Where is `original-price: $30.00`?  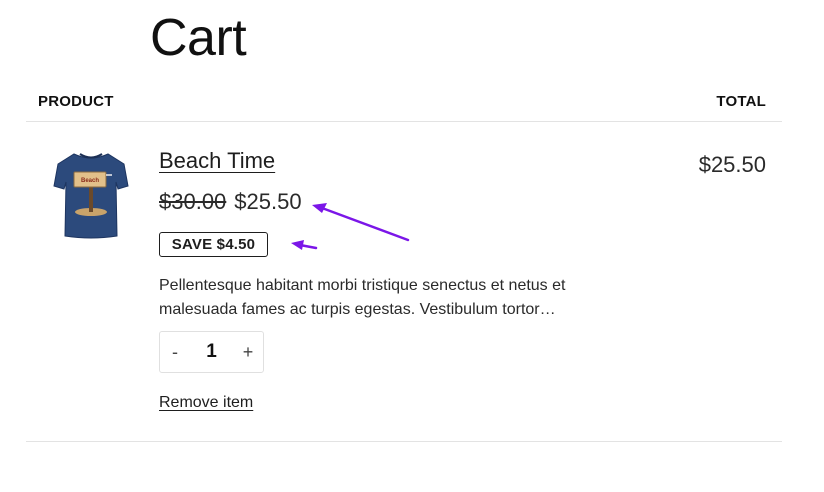 original-price: $30.00 is located at coordinates (193, 201).